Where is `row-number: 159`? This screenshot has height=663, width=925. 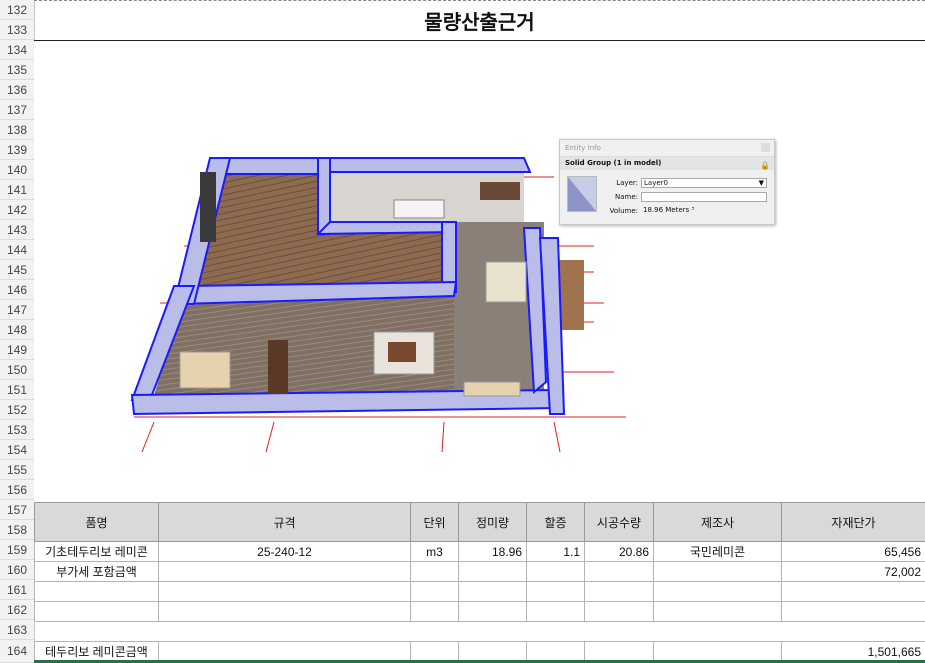
row-number: 159 is located at coordinates (17, 550).